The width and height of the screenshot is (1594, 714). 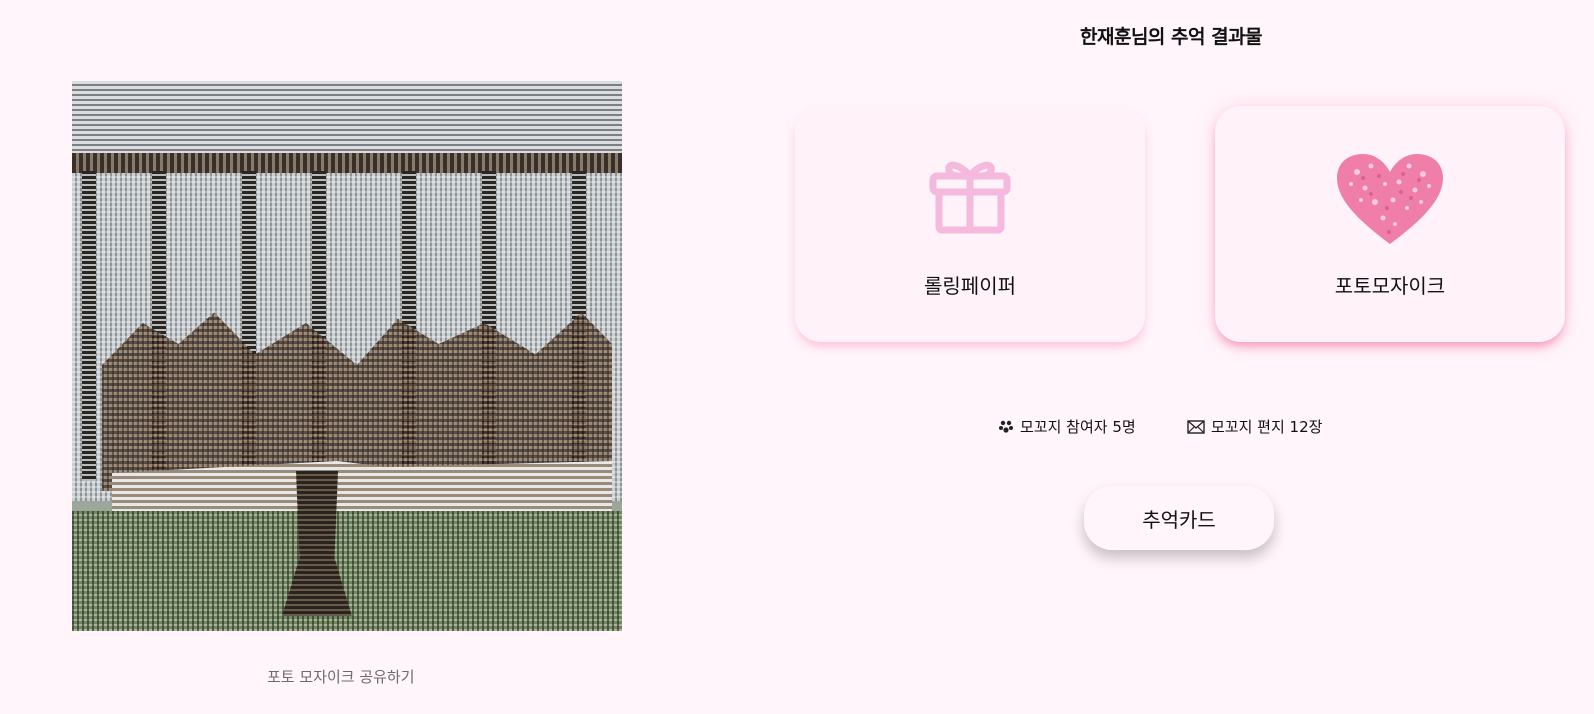 I want to click on gift-icon, so click(x=970, y=197).